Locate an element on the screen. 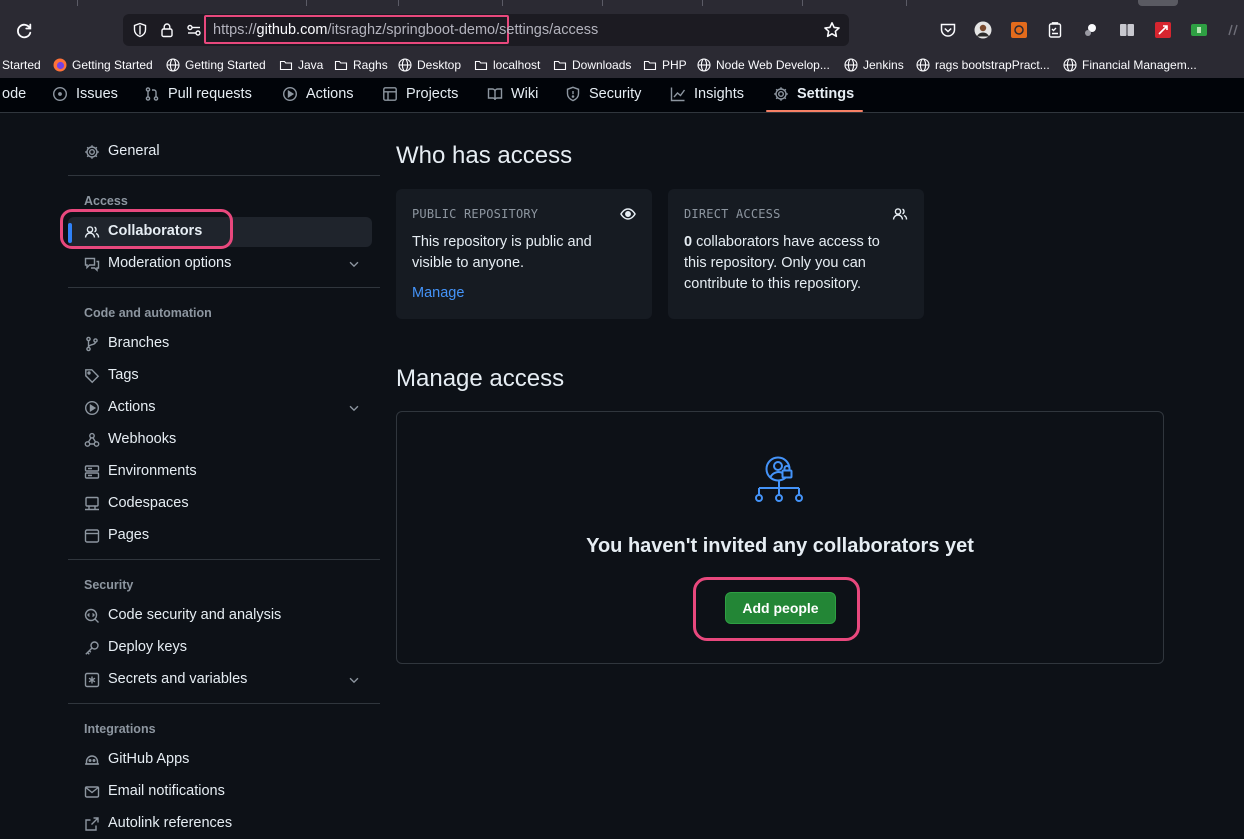 The image size is (1244, 839). tab-issues: Issues is located at coordinates (85, 94).